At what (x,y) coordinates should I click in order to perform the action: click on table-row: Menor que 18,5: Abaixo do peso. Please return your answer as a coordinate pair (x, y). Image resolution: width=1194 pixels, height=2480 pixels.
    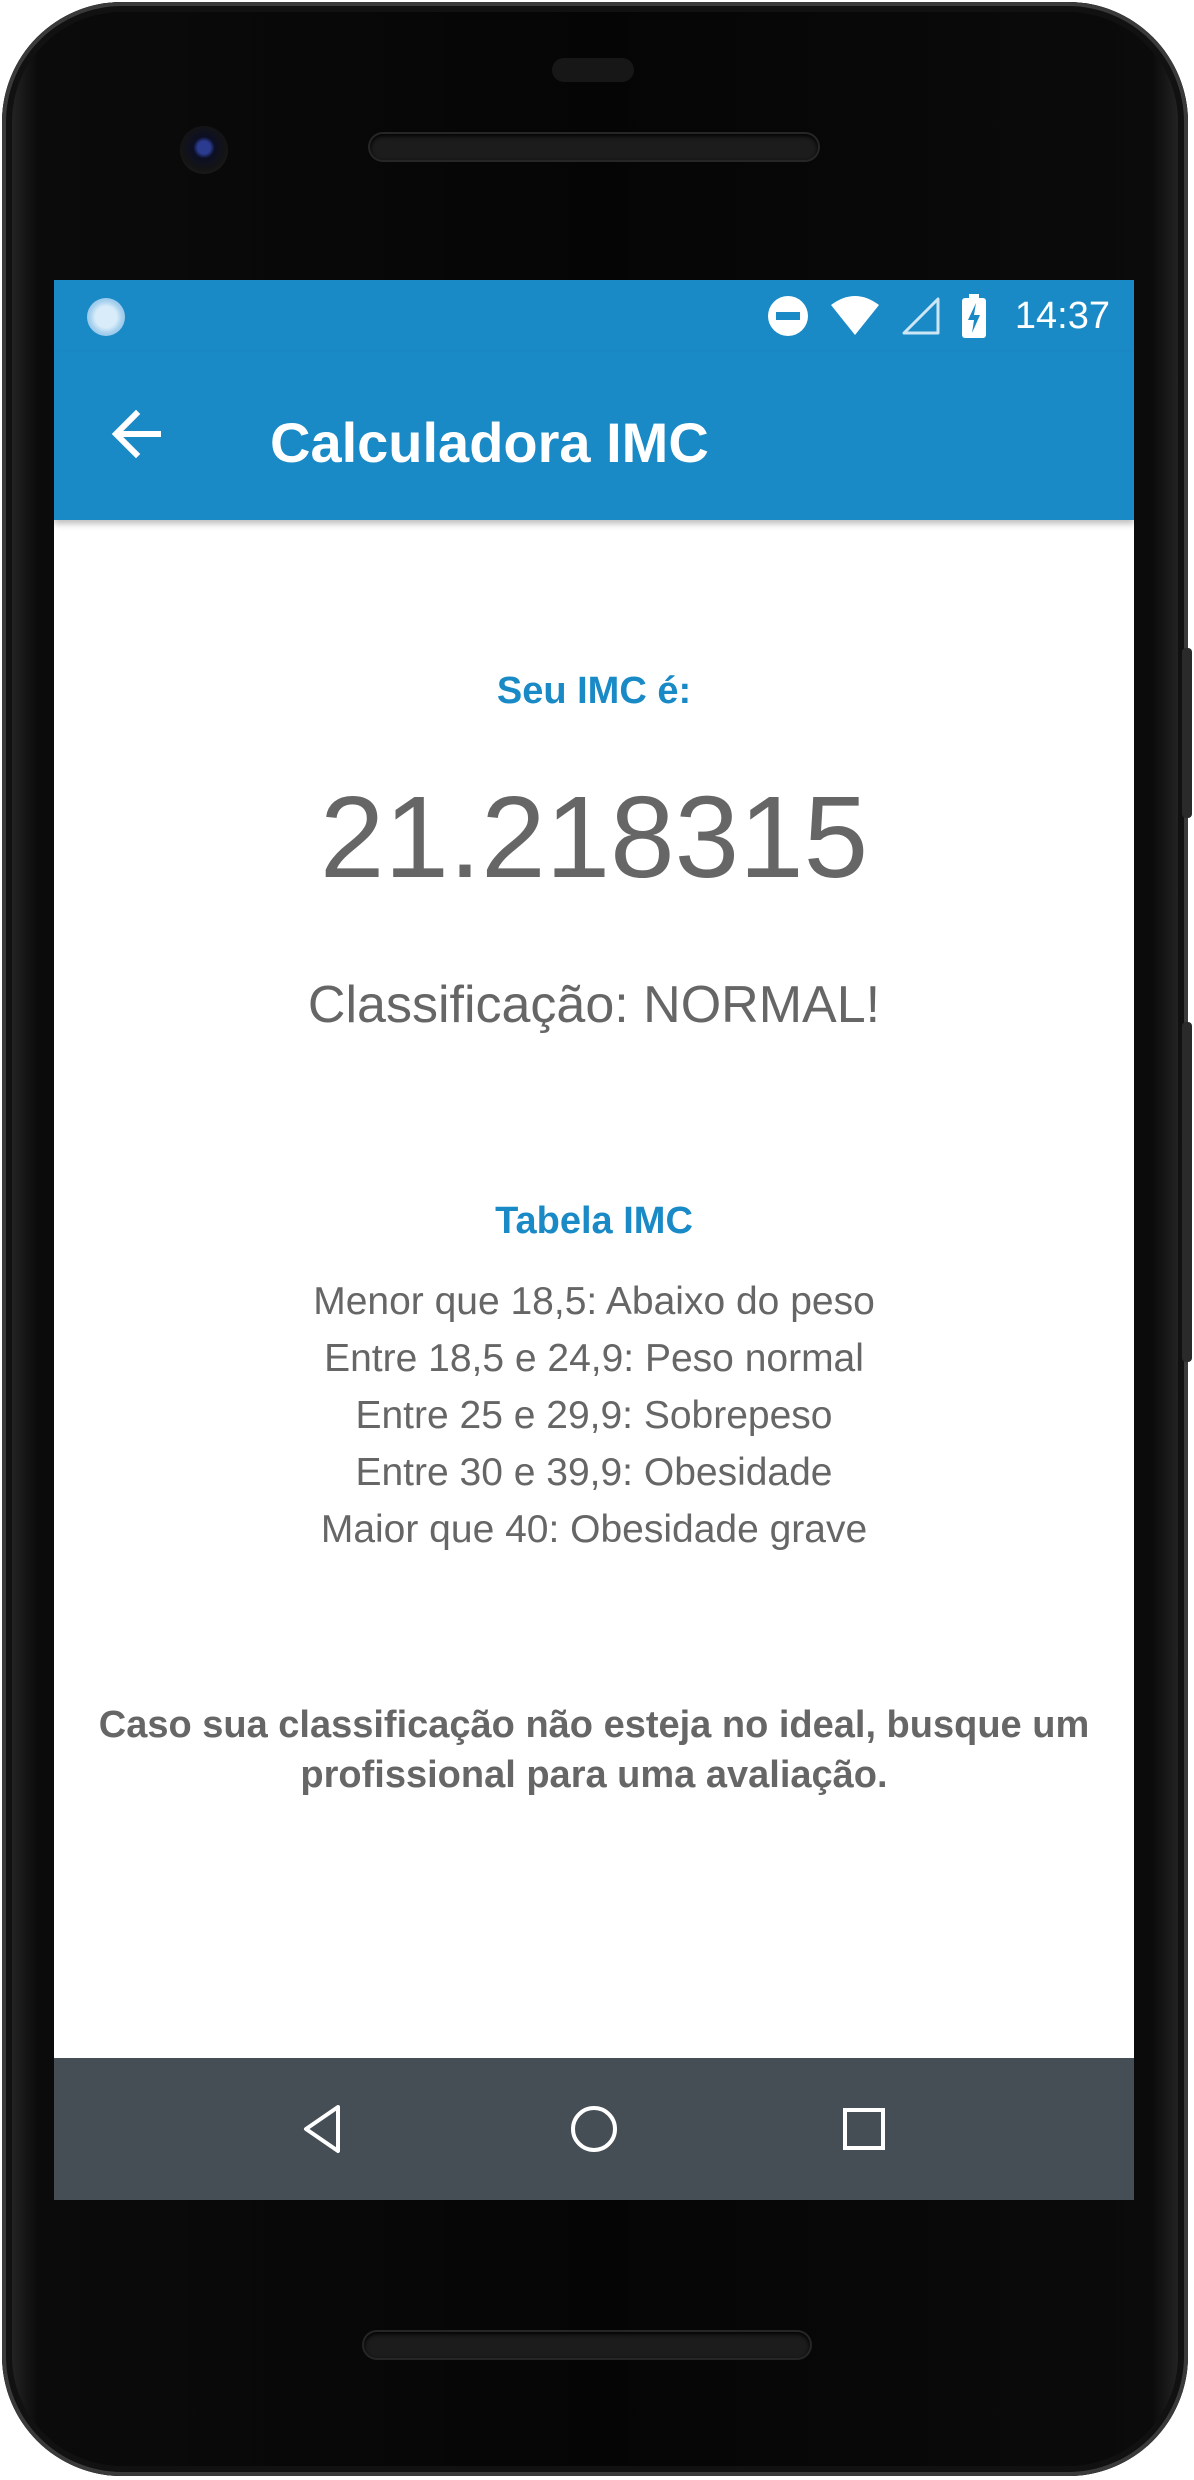
    Looking at the image, I should click on (594, 1301).